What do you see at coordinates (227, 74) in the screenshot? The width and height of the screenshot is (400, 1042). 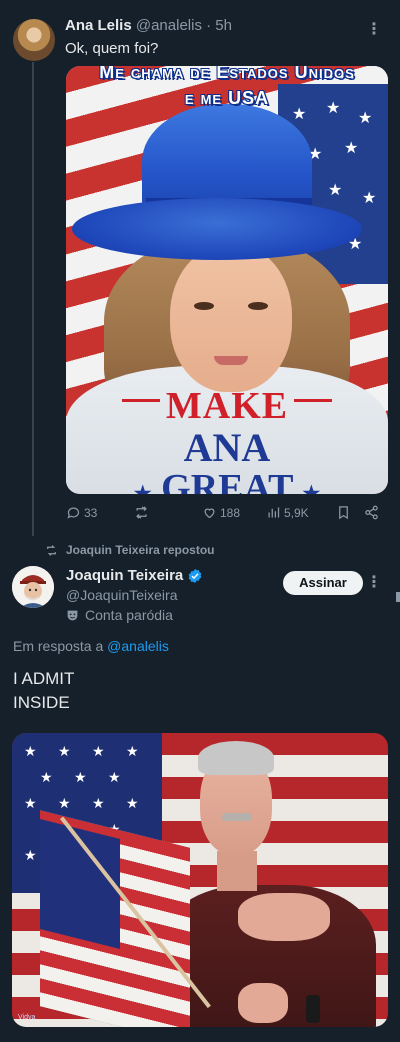 I see `meme-caption-line1: Me chama de Estados Unidos` at bounding box center [227, 74].